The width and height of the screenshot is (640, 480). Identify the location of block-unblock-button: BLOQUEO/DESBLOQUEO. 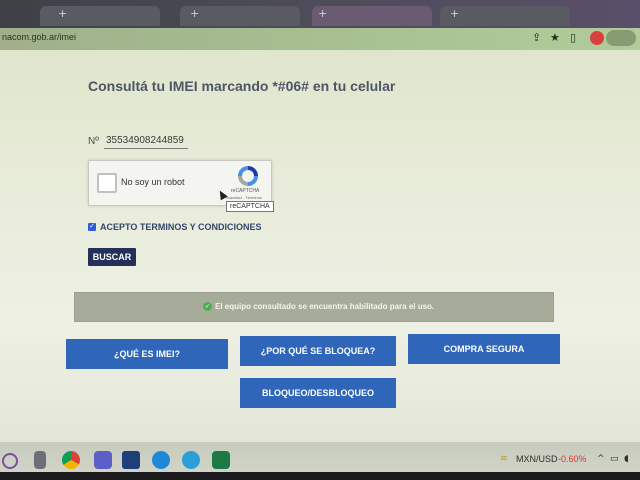
(318, 393).